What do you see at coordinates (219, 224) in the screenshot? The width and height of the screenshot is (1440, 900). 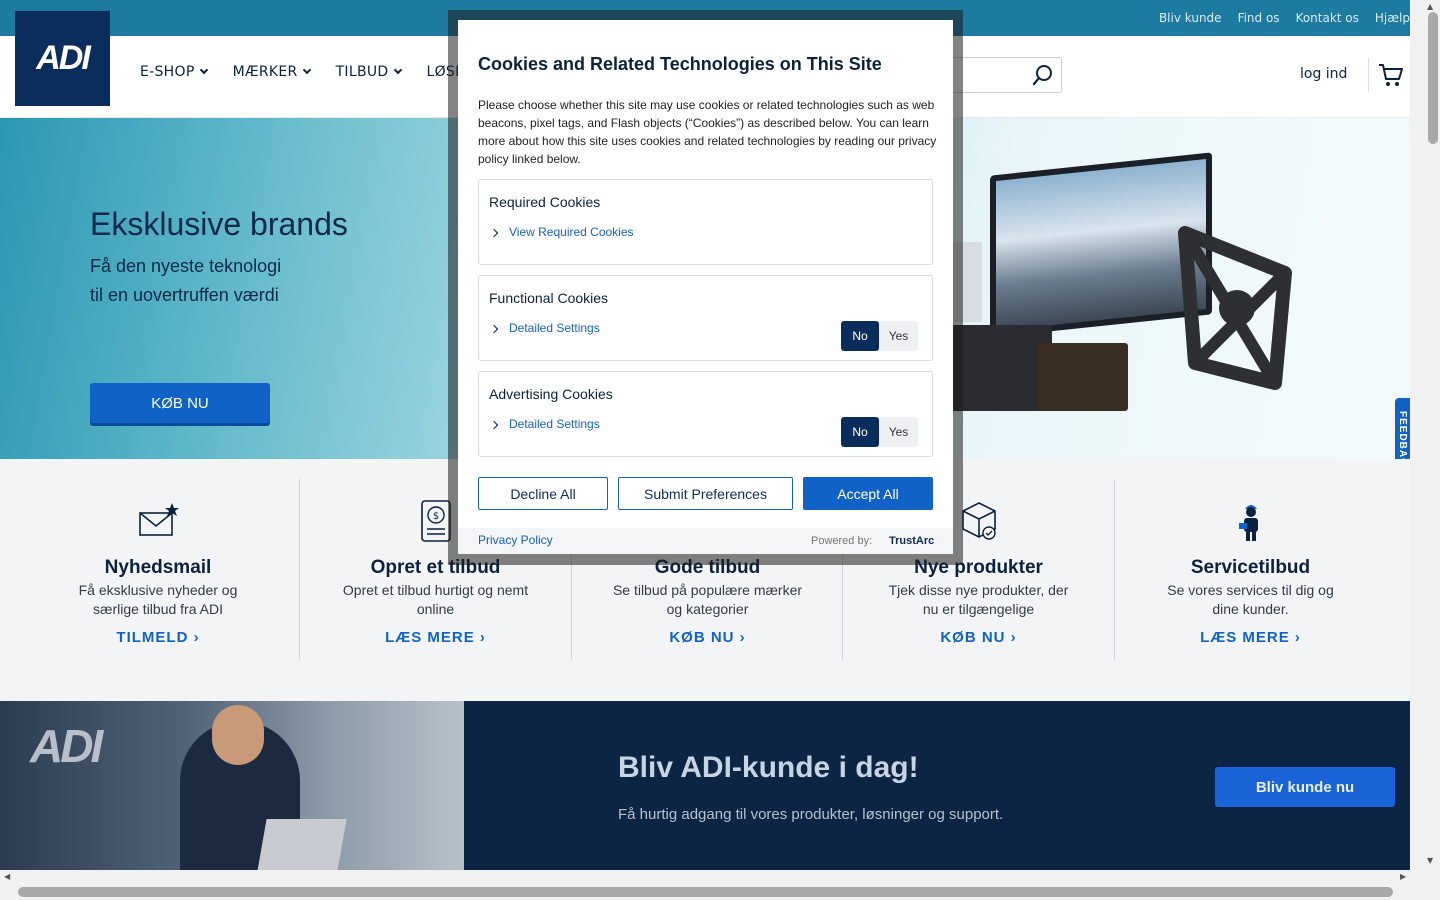 I see `hero-title: Eksklusive brands` at bounding box center [219, 224].